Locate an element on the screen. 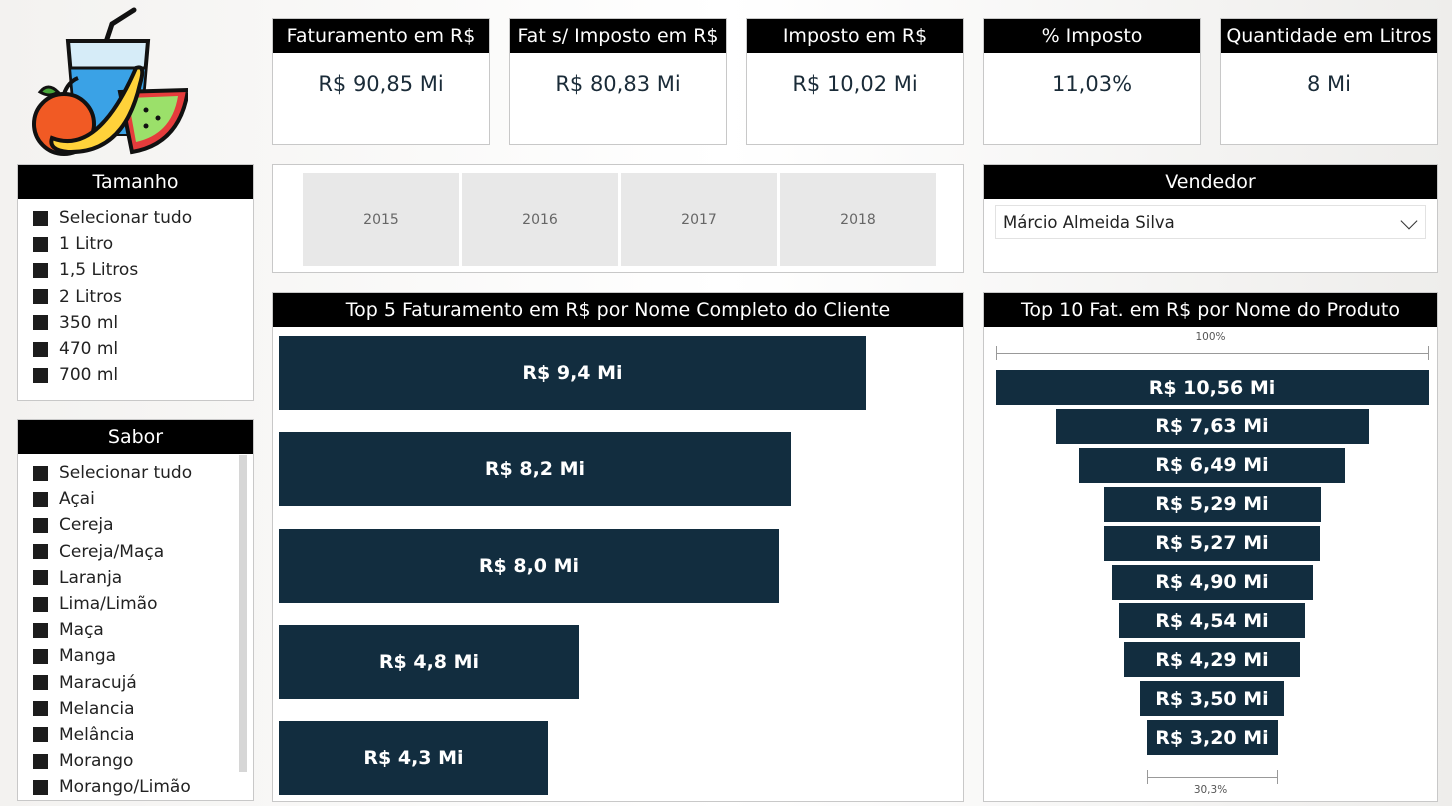 The width and height of the screenshot is (1452, 806). tamanho-option: 2 Litros is located at coordinates (135, 297).